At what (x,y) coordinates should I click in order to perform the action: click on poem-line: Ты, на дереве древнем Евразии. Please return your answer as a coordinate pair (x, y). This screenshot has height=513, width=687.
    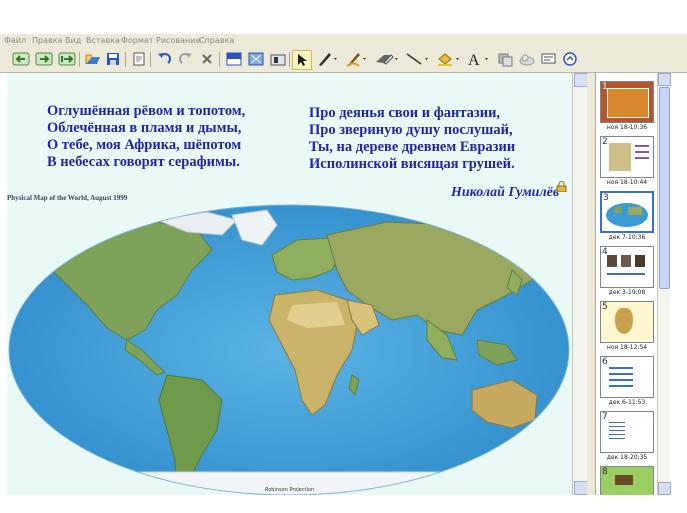
    Looking at the image, I should click on (412, 147).